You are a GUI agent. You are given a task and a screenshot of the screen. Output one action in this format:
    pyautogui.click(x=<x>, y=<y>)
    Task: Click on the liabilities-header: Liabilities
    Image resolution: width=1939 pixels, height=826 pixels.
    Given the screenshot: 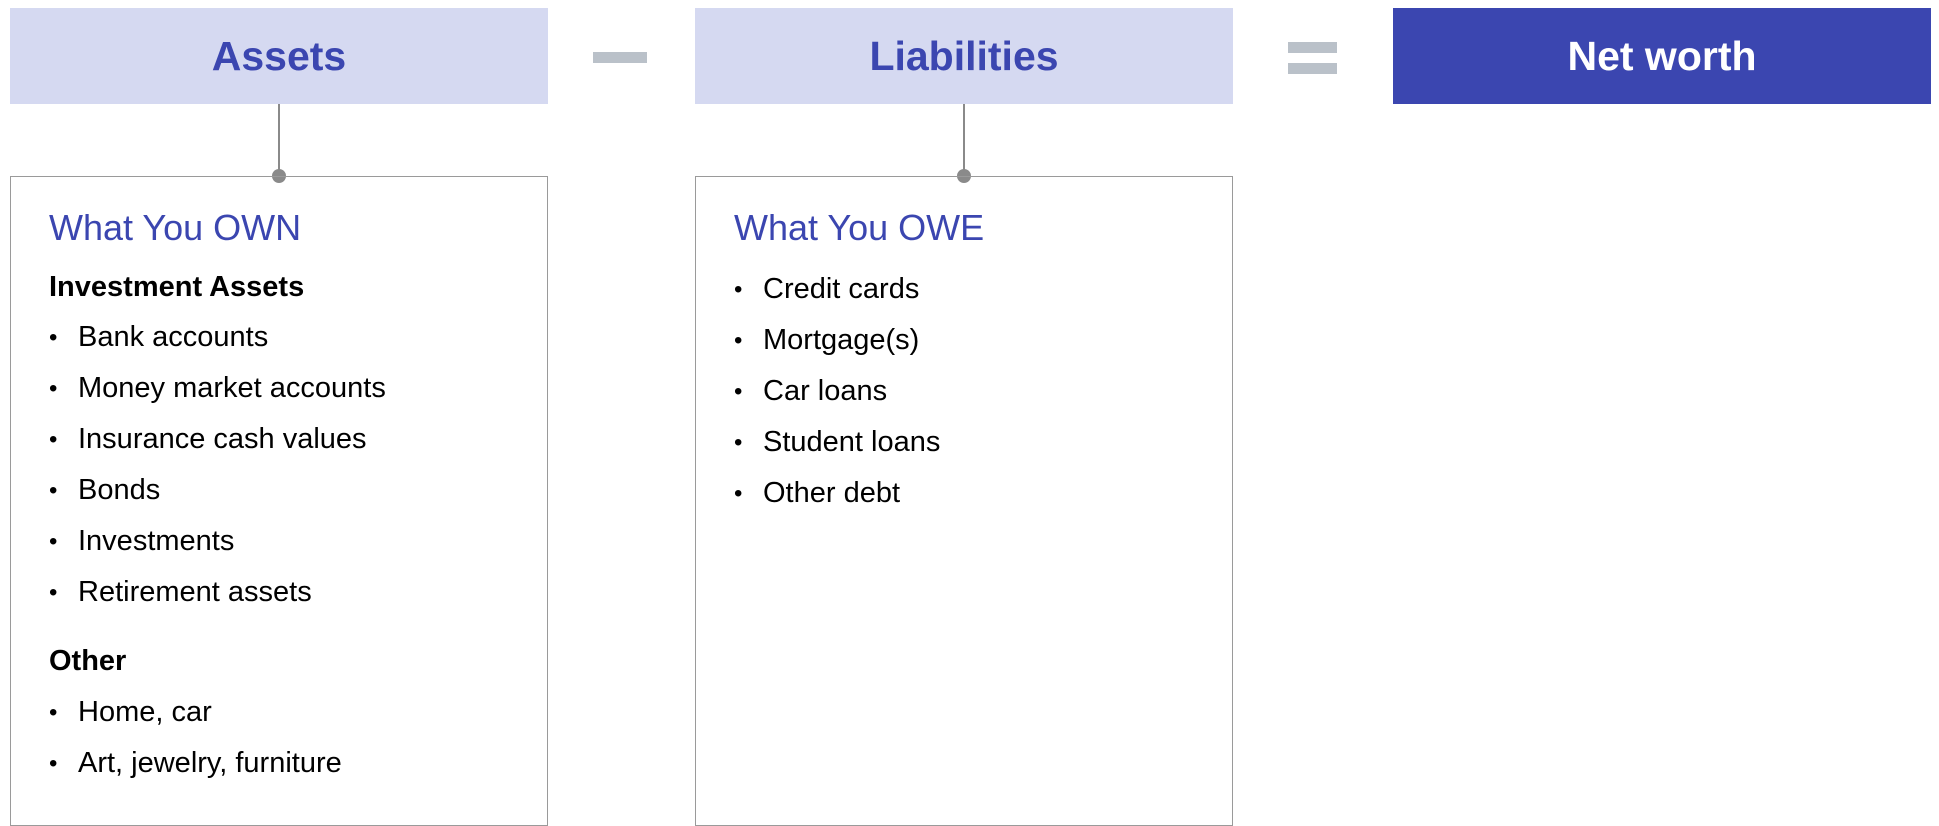 What is the action you would take?
    pyautogui.click(x=964, y=56)
    